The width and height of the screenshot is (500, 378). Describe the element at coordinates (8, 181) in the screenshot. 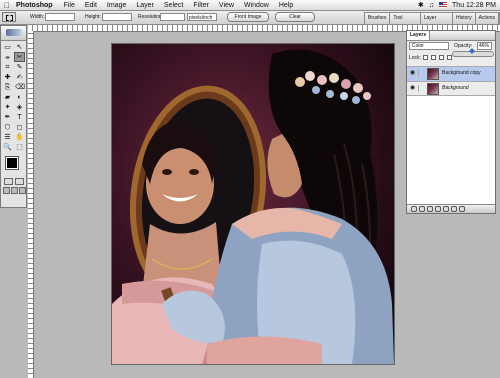

I see `standard-mode-button` at that location.